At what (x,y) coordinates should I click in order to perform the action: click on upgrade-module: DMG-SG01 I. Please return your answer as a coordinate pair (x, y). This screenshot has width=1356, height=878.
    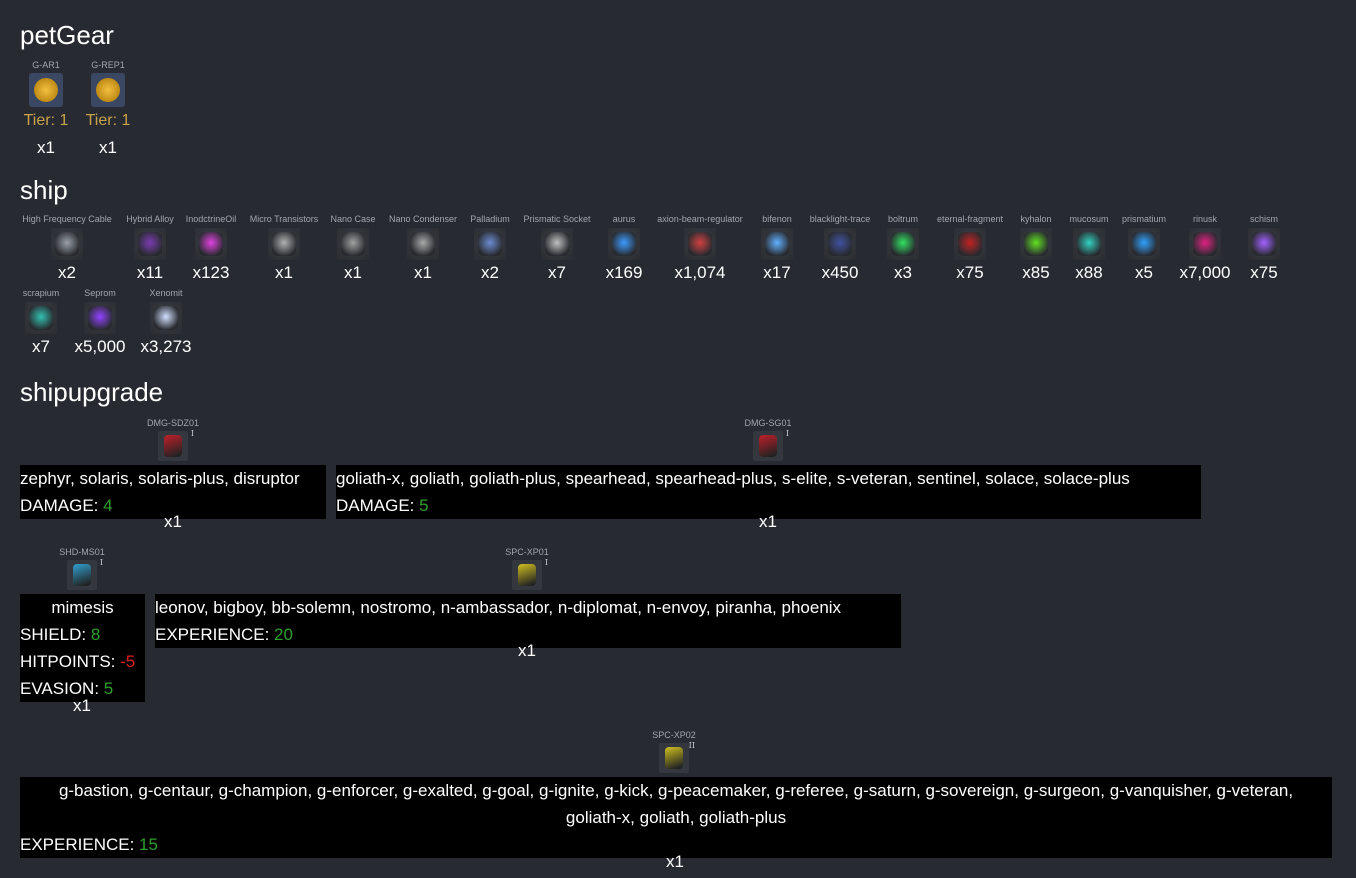
    Looking at the image, I should click on (768, 442).